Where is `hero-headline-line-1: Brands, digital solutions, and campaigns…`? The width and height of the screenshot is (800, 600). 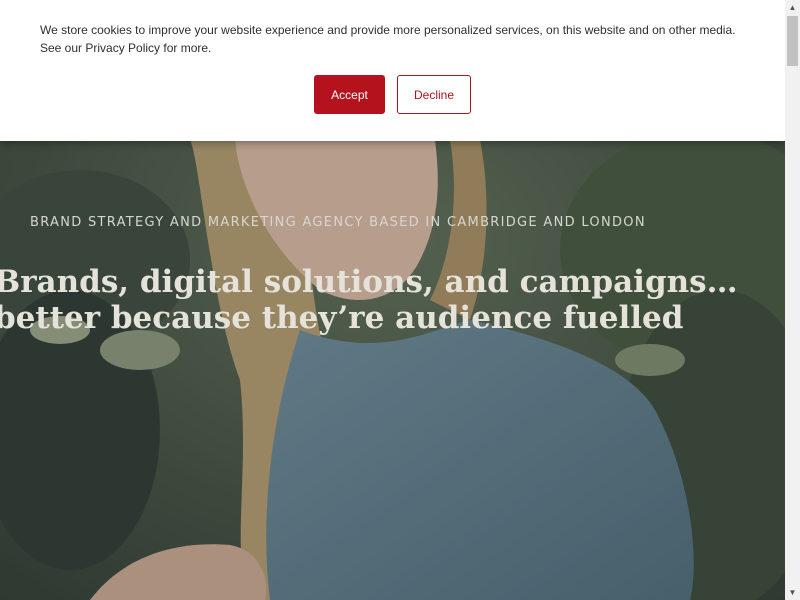
hero-headline-line-1: Brands, digital solutions, and campaigns… is located at coordinates (369, 282).